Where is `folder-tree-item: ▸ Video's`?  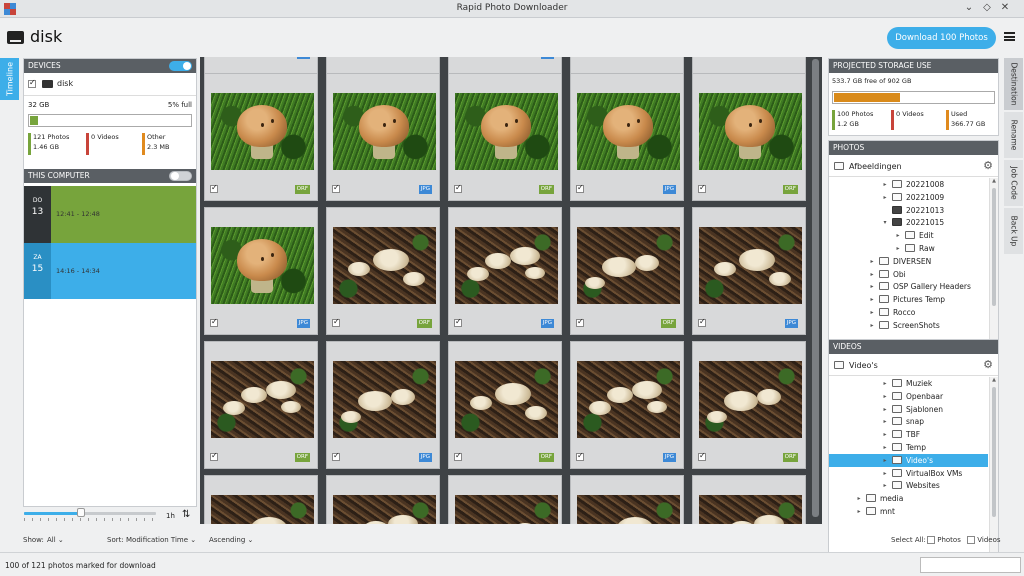 folder-tree-item: ▸ Video's is located at coordinates (908, 460).